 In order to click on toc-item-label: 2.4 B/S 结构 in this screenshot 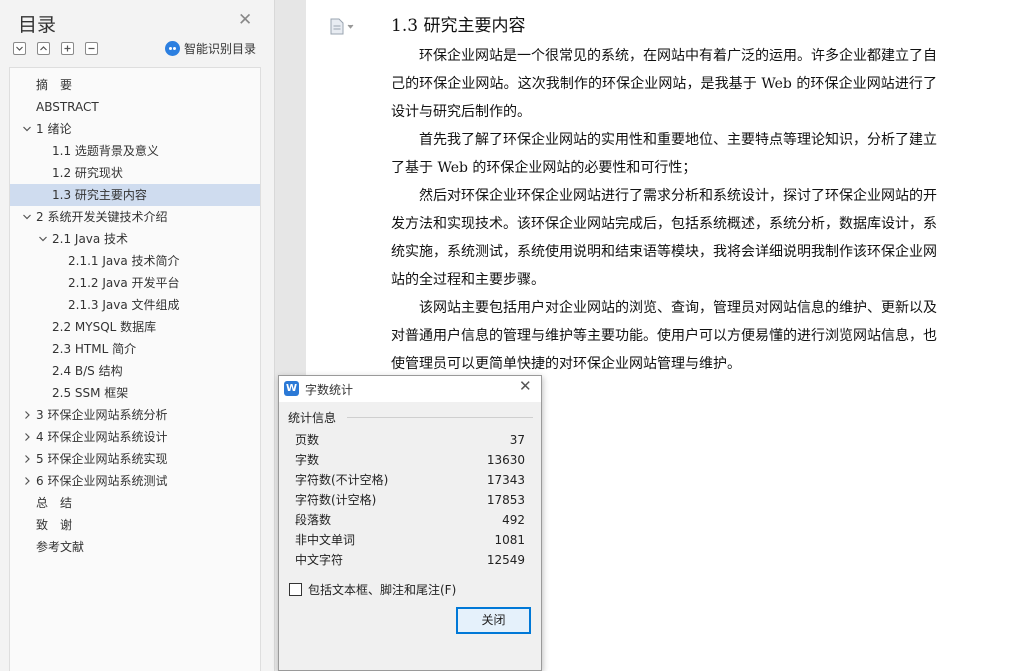, I will do `click(87, 371)`.